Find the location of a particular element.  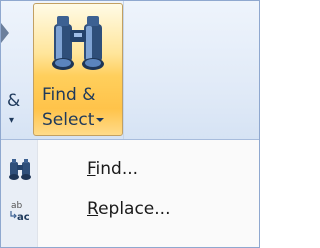

svg-text: ac is located at coordinates (23, 217).